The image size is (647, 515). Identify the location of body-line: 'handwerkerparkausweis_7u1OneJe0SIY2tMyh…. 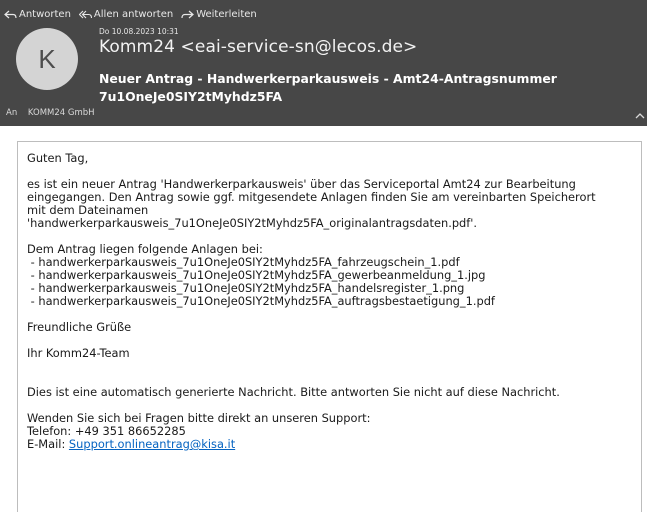
(252, 223).